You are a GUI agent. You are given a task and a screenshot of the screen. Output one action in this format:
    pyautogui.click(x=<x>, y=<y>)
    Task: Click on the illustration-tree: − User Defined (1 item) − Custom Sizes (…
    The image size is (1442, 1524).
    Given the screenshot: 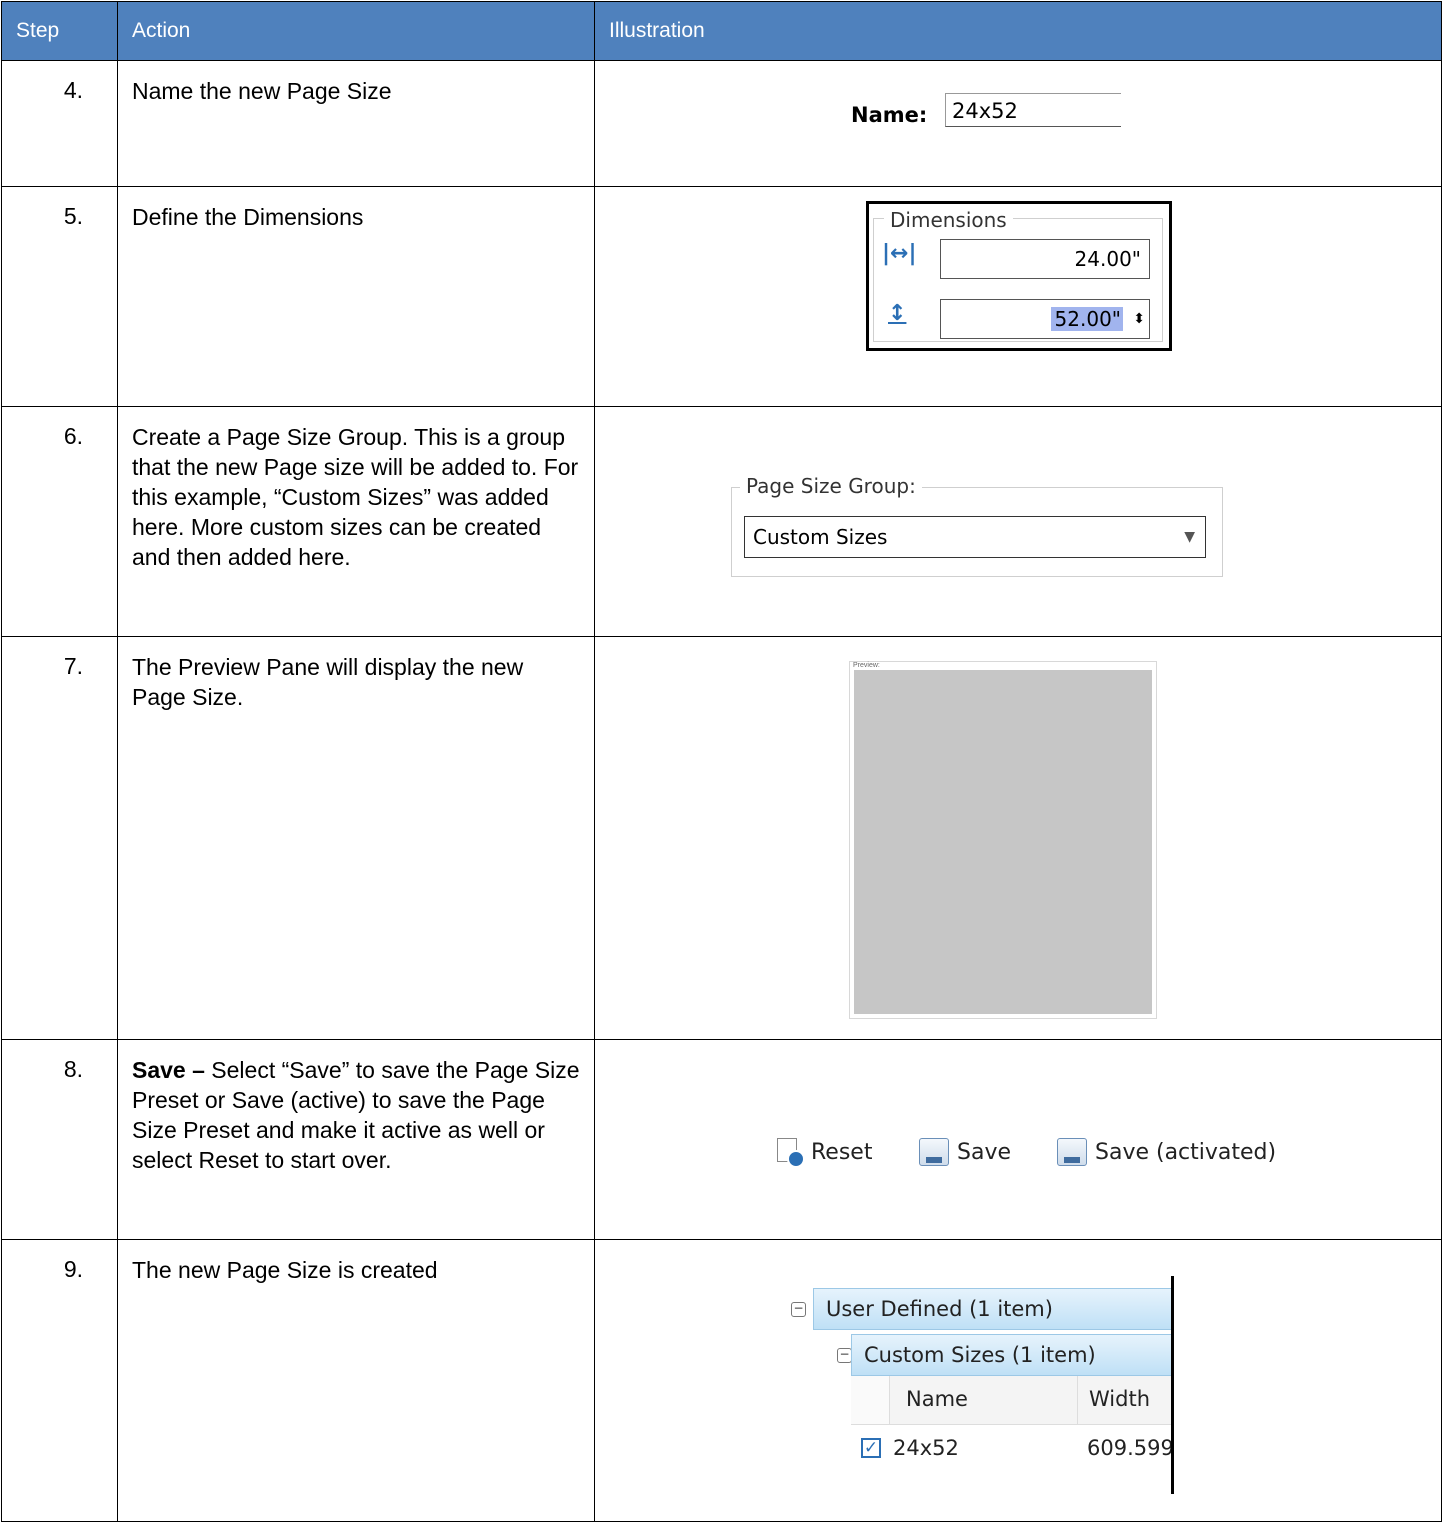 What is the action you would take?
    pyautogui.click(x=1018, y=1380)
    